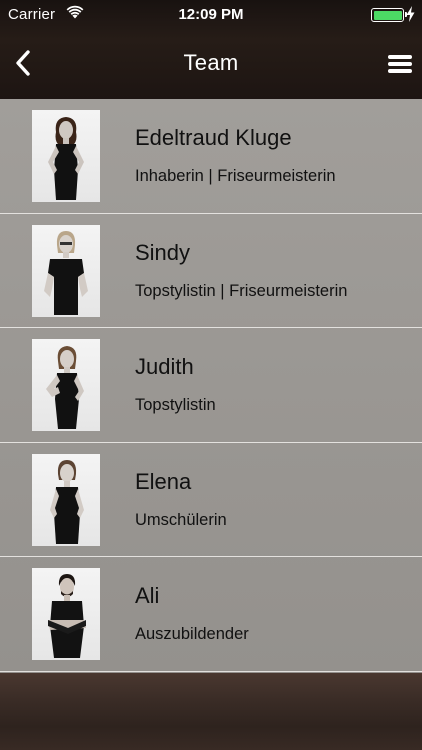 The image size is (422, 750). Describe the element at coordinates (163, 481) in the screenshot. I see `team-member-name: Elena` at that location.